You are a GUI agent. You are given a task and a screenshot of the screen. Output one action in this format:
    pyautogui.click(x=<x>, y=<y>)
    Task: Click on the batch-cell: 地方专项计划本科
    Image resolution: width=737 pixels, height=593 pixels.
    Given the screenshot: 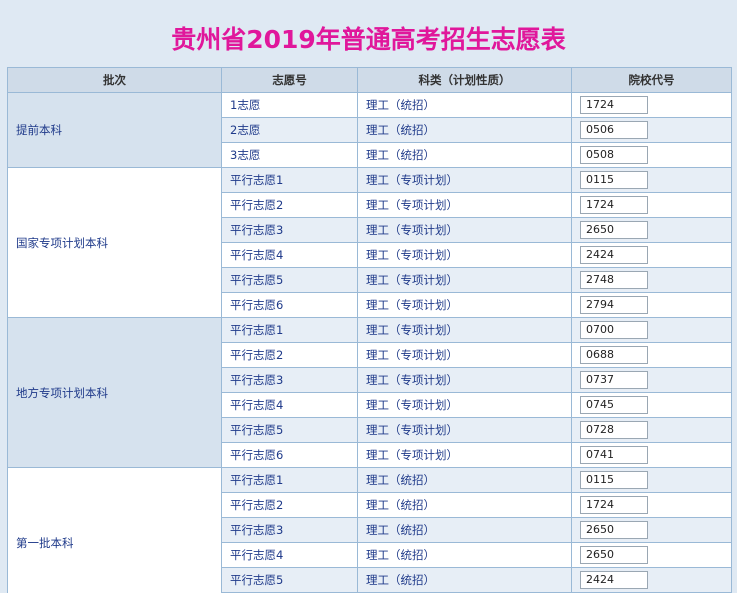 What is the action you would take?
    pyautogui.click(x=114, y=392)
    